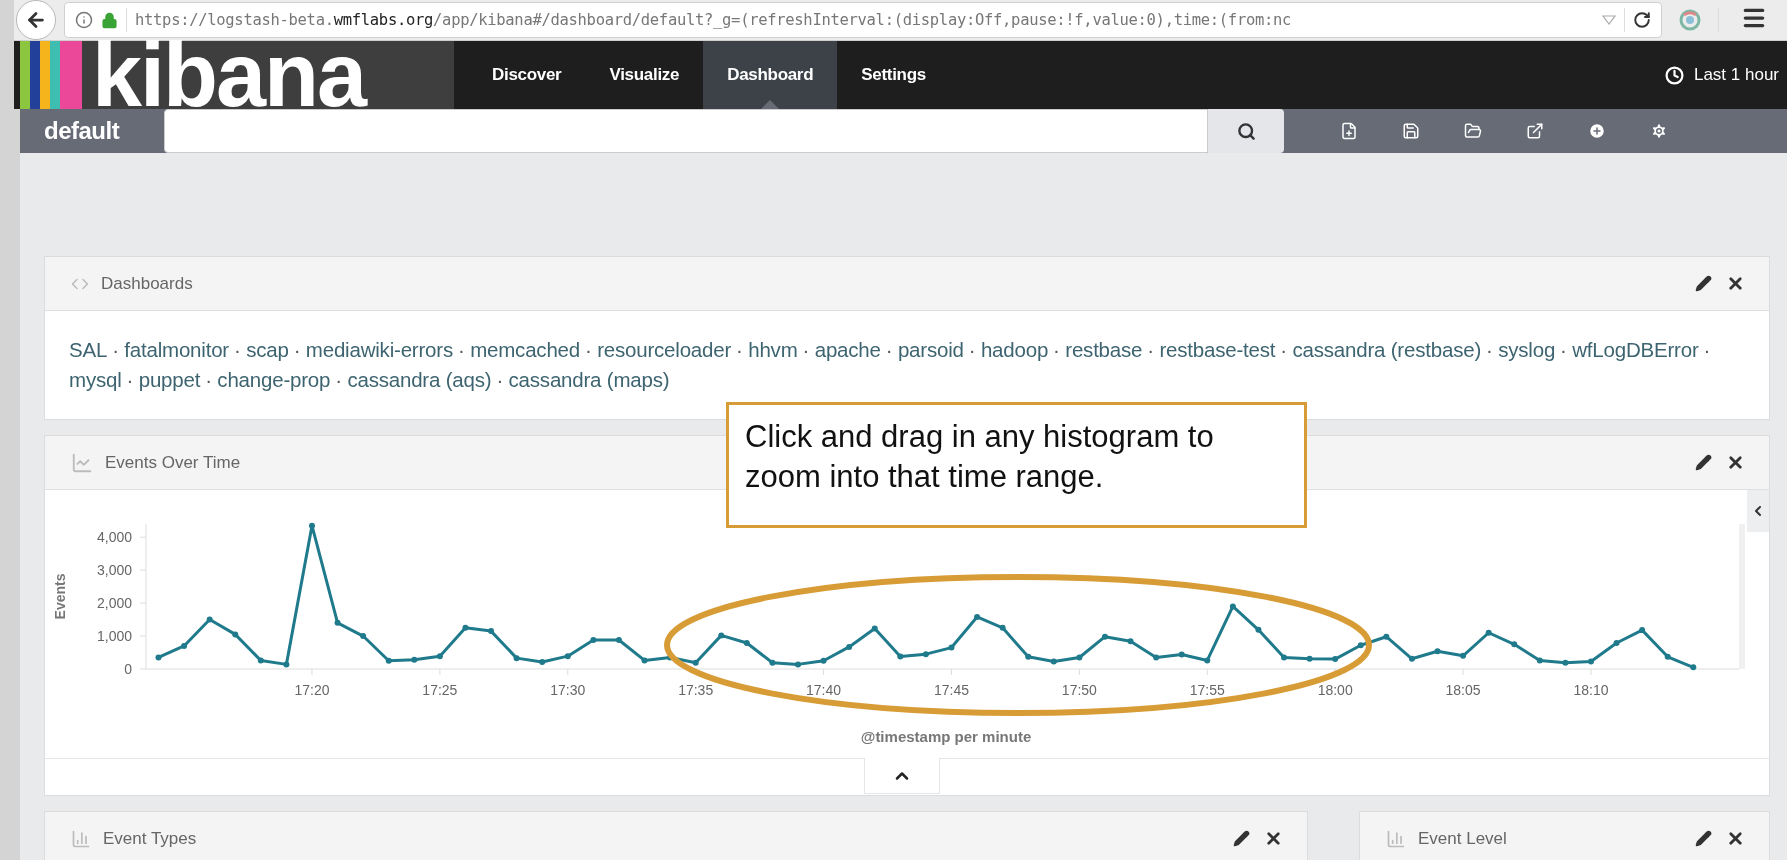  I want to click on dashboard-link: cassandra (restbase), so click(1387, 349).